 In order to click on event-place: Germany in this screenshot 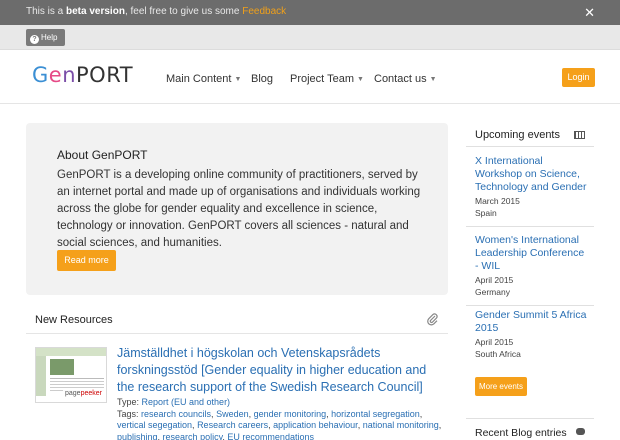, I will do `click(492, 292)`.